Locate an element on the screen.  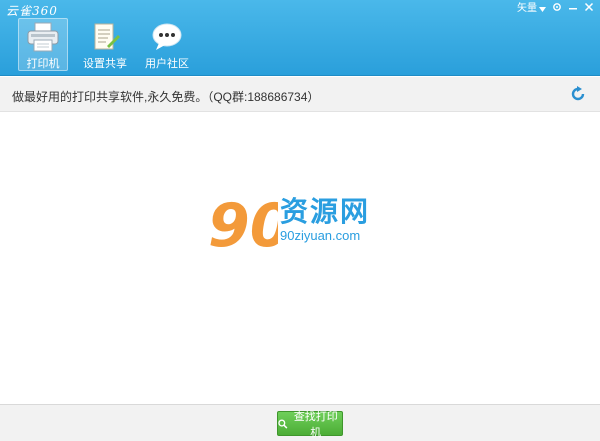
skin-menu: 矢量 is located at coordinates (531, 9).